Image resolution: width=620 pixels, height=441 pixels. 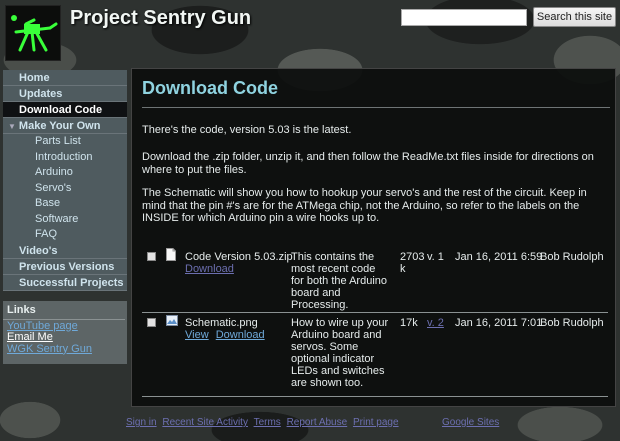 I want to click on site-title: Project Sentry Gun, so click(x=160, y=18).